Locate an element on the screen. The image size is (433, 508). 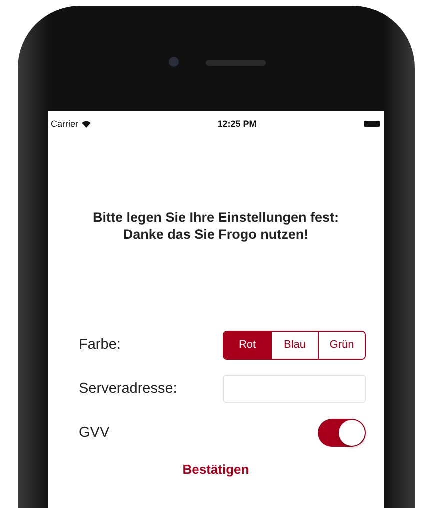
status-time: 12:25 PM is located at coordinates (237, 124).